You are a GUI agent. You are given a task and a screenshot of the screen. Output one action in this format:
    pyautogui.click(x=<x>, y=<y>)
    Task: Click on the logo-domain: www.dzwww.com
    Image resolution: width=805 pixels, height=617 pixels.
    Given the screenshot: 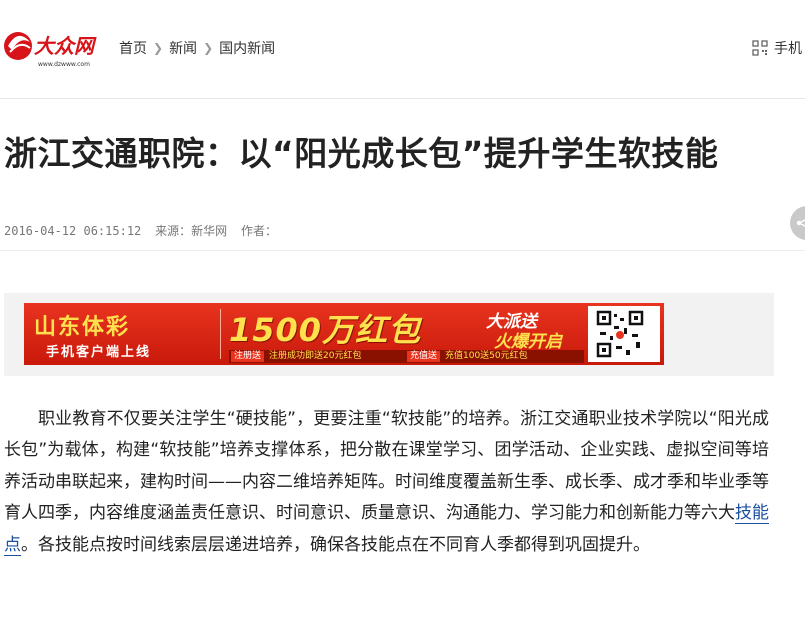 What is the action you would take?
    pyautogui.click(x=64, y=64)
    